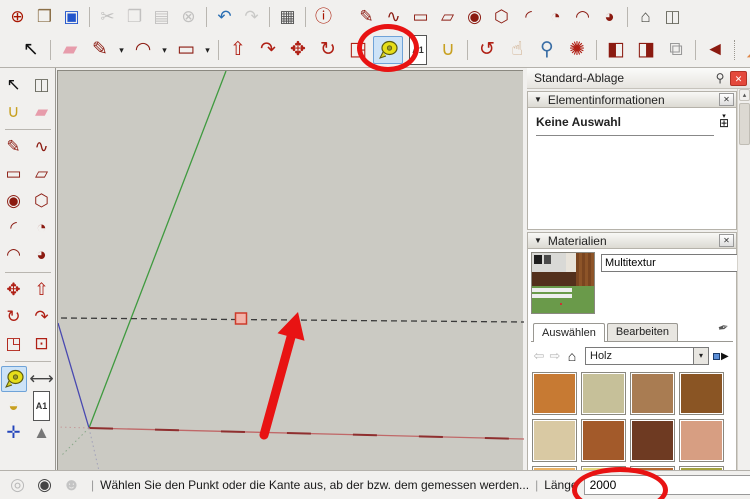 This screenshot has height=499, width=750. I want to click on add-location-button: ◢, so click(744, 50).